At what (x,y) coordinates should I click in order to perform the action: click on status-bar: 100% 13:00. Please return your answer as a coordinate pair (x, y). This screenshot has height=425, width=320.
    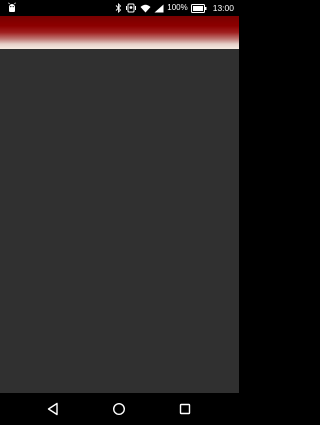
    Looking at the image, I should click on (119, 8).